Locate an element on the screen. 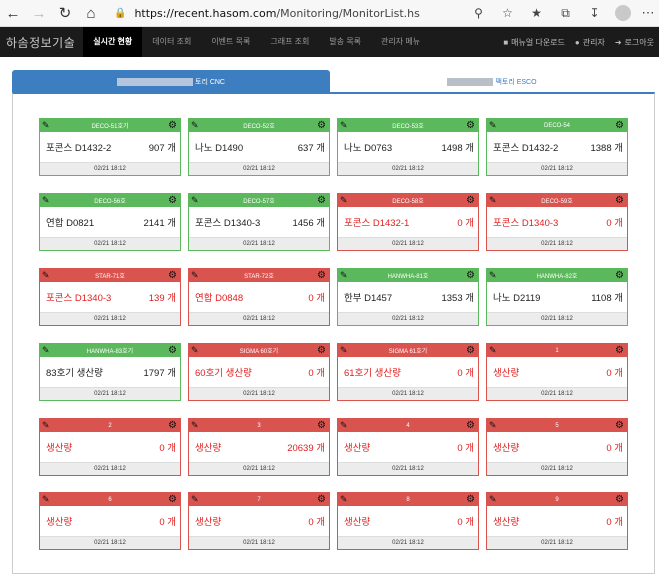  machine-card: ✎ 3 ⚙ 생산량 20639 개 02/21 18:12 is located at coordinates (259, 447).